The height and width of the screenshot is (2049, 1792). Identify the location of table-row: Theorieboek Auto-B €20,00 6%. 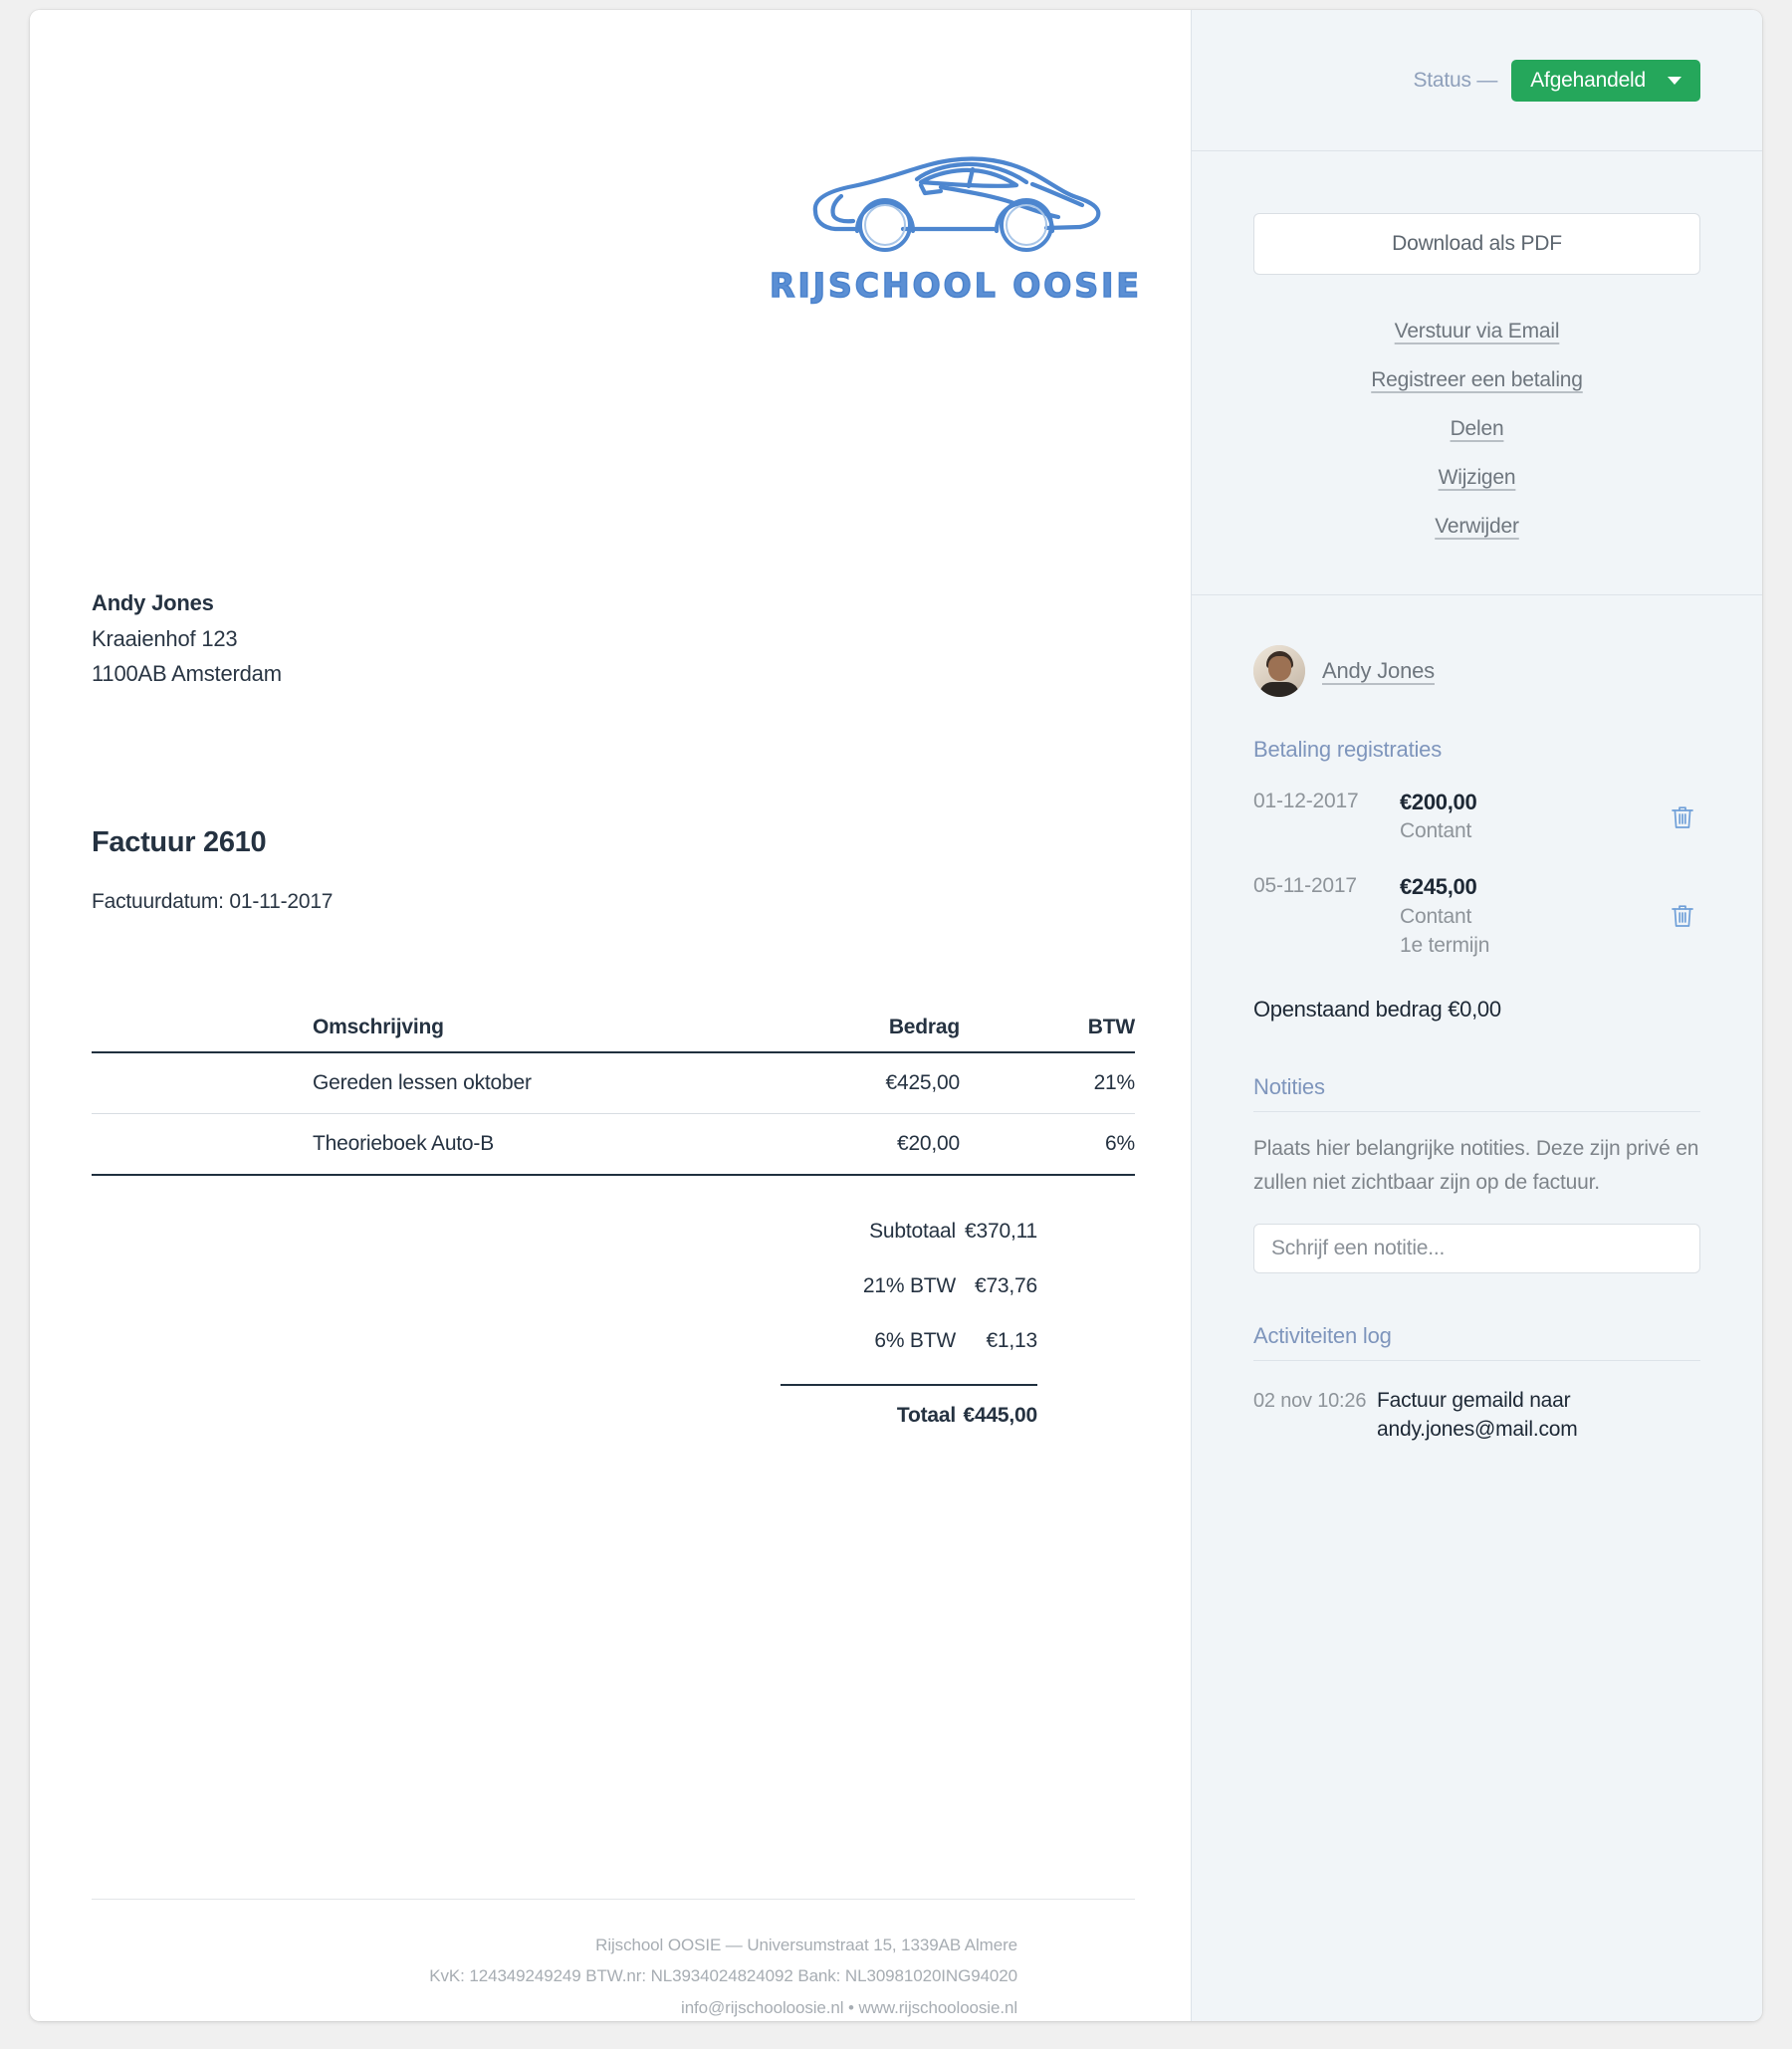
(613, 1144).